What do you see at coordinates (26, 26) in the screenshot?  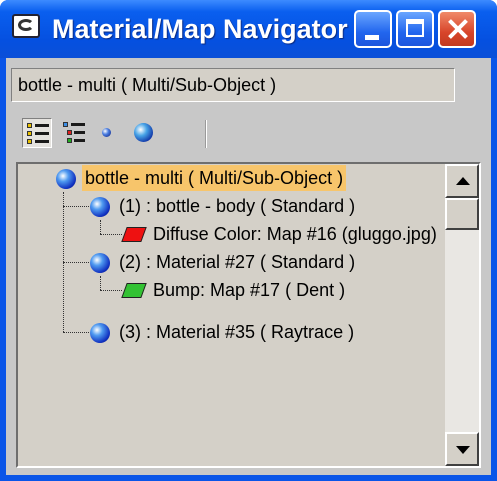 I see `app-icon` at bounding box center [26, 26].